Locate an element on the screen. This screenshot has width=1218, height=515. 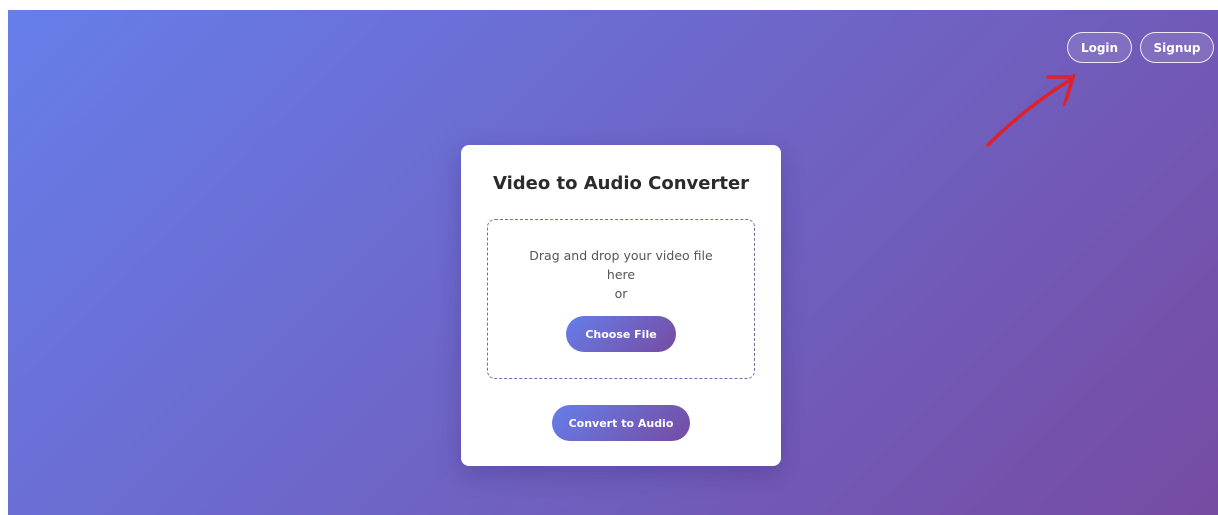
auth-nav: Login Signup is located at coordinates (1140, 47).